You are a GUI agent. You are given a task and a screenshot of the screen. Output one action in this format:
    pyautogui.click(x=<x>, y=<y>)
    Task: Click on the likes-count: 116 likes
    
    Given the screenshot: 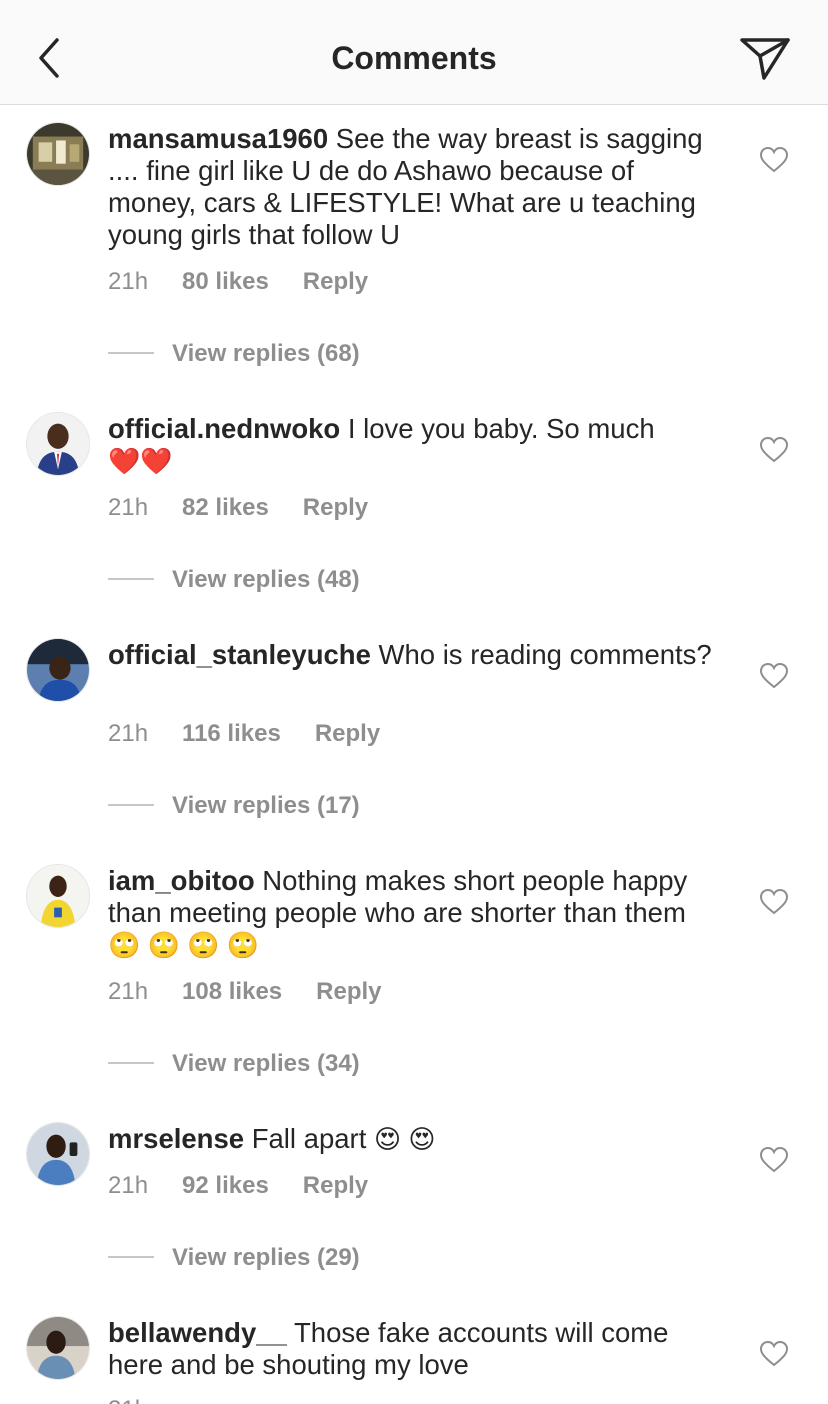 What is the action you would take?
    pyautogui.click(x=231, y=733)
    